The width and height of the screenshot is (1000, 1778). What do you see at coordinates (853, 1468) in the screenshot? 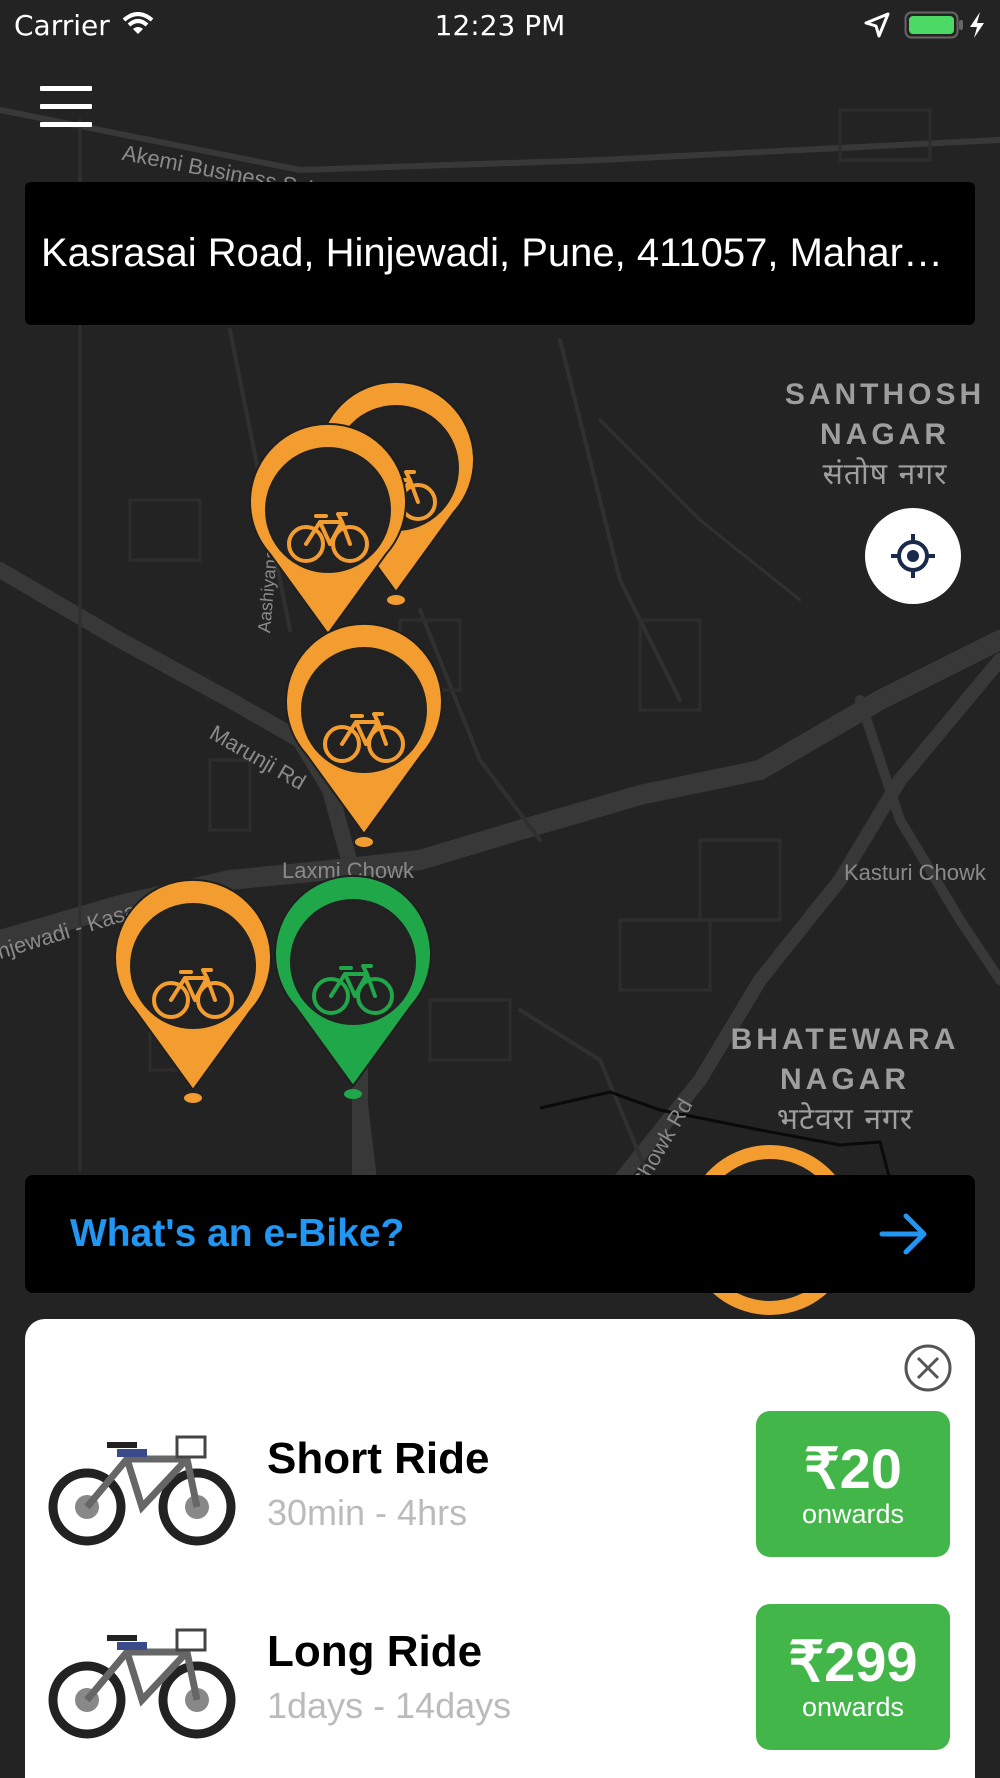
I see `price-amount: ₹20` at bounding box center [853, 1468].